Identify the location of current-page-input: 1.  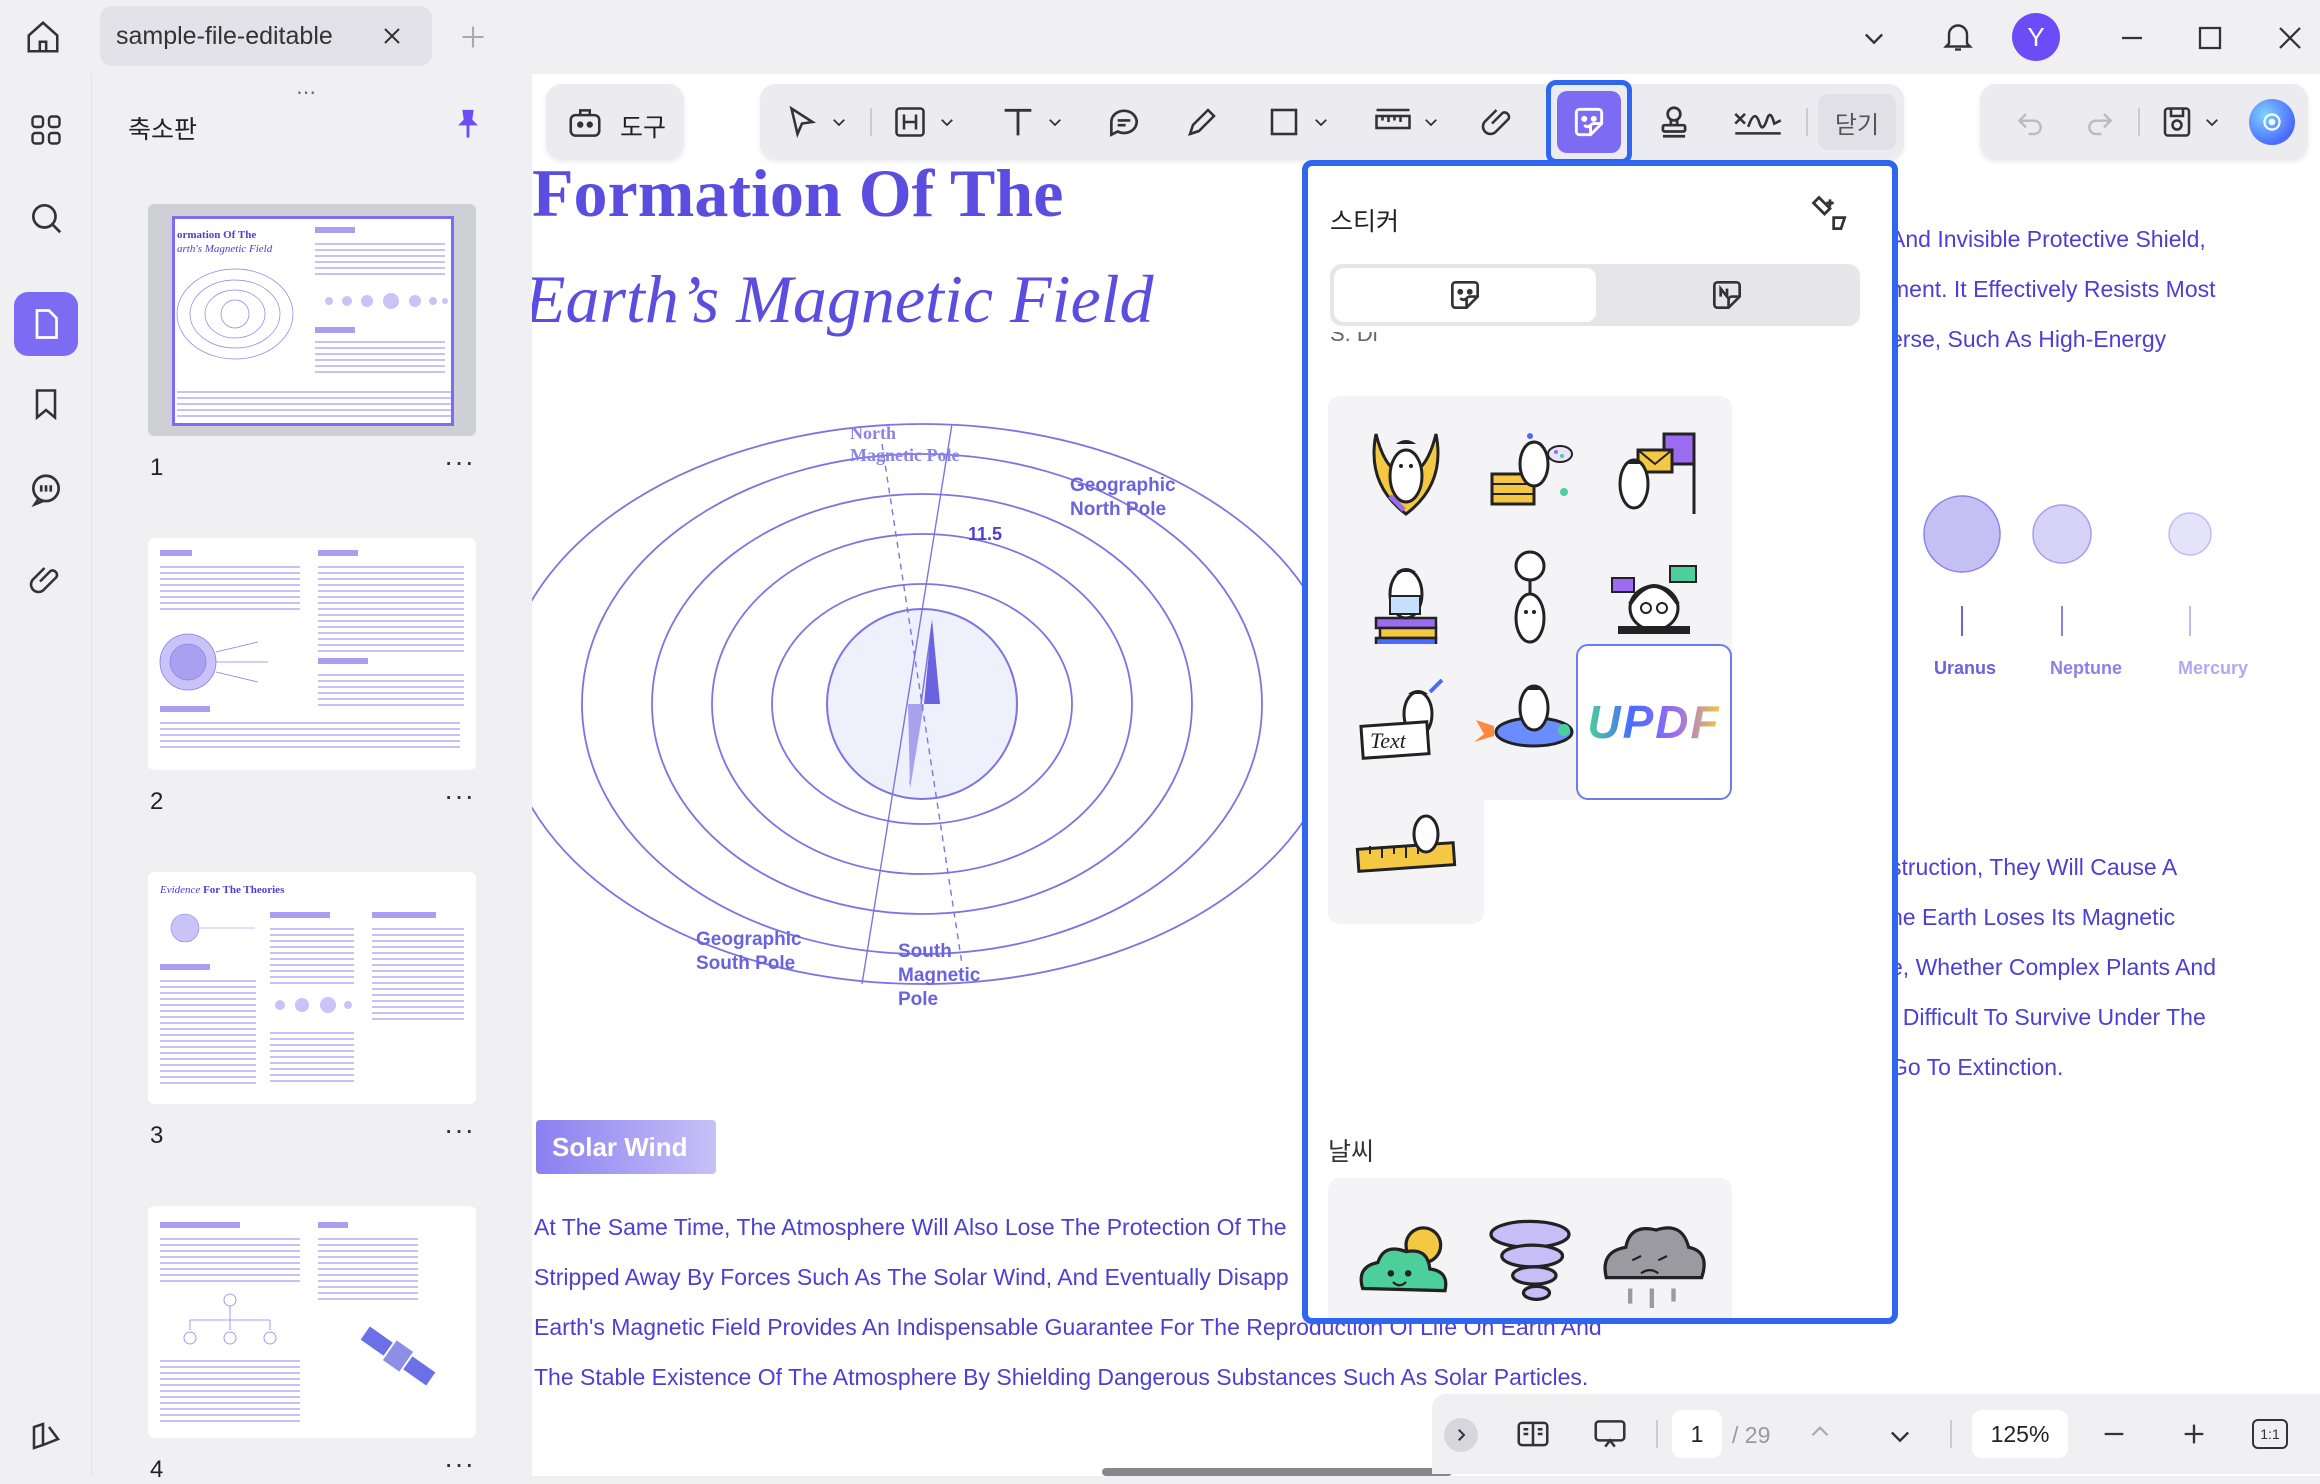
(1697, 1434).